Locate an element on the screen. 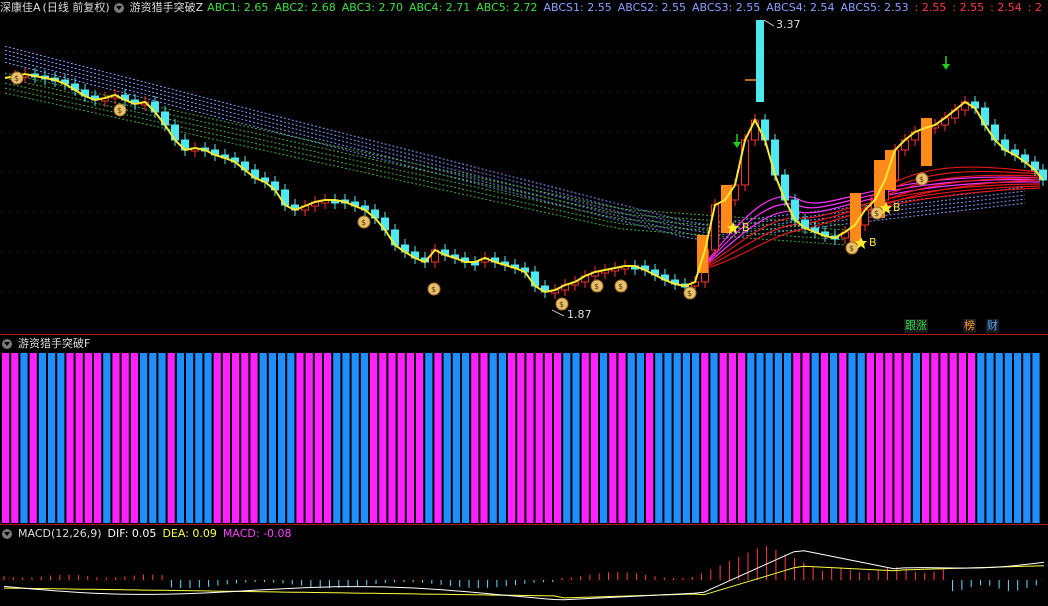 The image size is (1048, 606). tag-list: 榜 is located at coordinates (969, 326).